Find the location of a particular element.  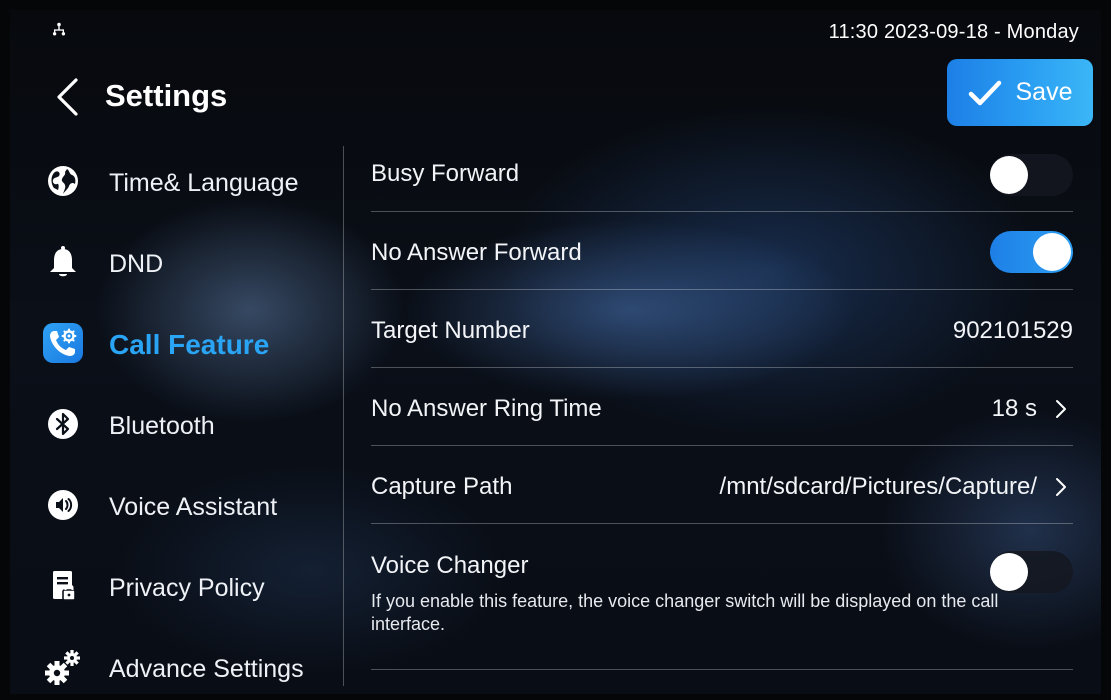

check-icon is located at coordinates (984, 92).